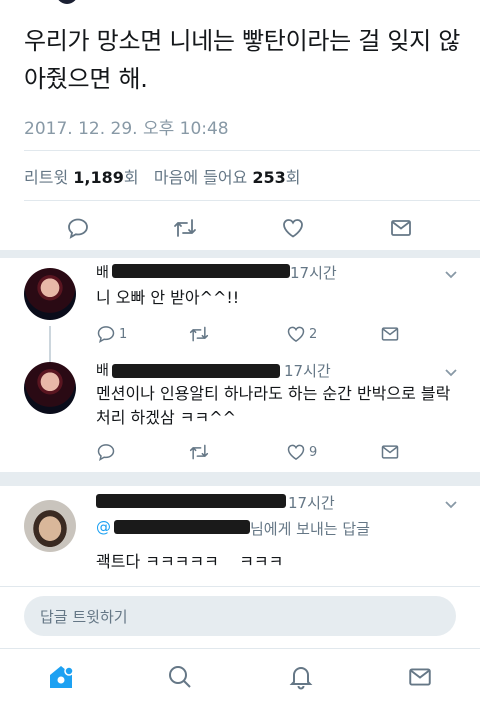 This screenshot has width=480, height=703. I want to click on like-button: 2, so click(301, 334).